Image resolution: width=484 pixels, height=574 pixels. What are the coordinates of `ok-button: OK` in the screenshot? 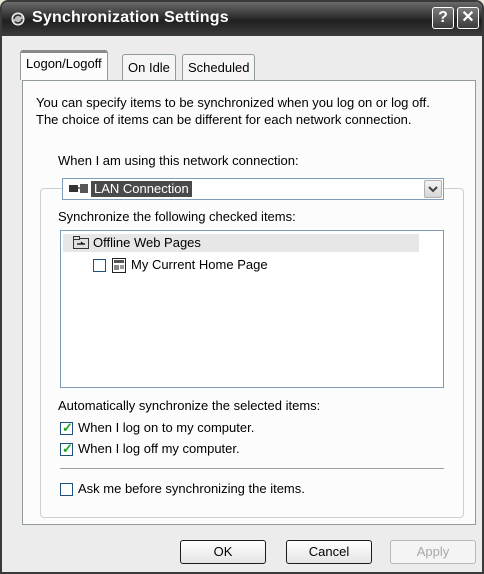 It's located at (223, 552).